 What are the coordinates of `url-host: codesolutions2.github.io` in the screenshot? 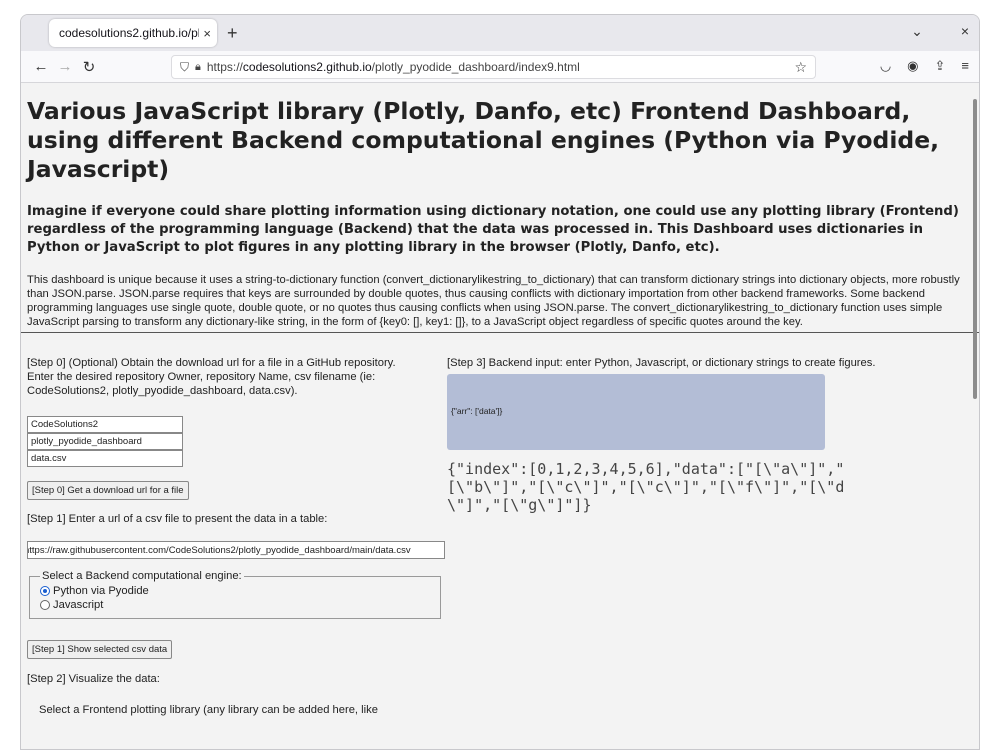 It's located at (307, 67).